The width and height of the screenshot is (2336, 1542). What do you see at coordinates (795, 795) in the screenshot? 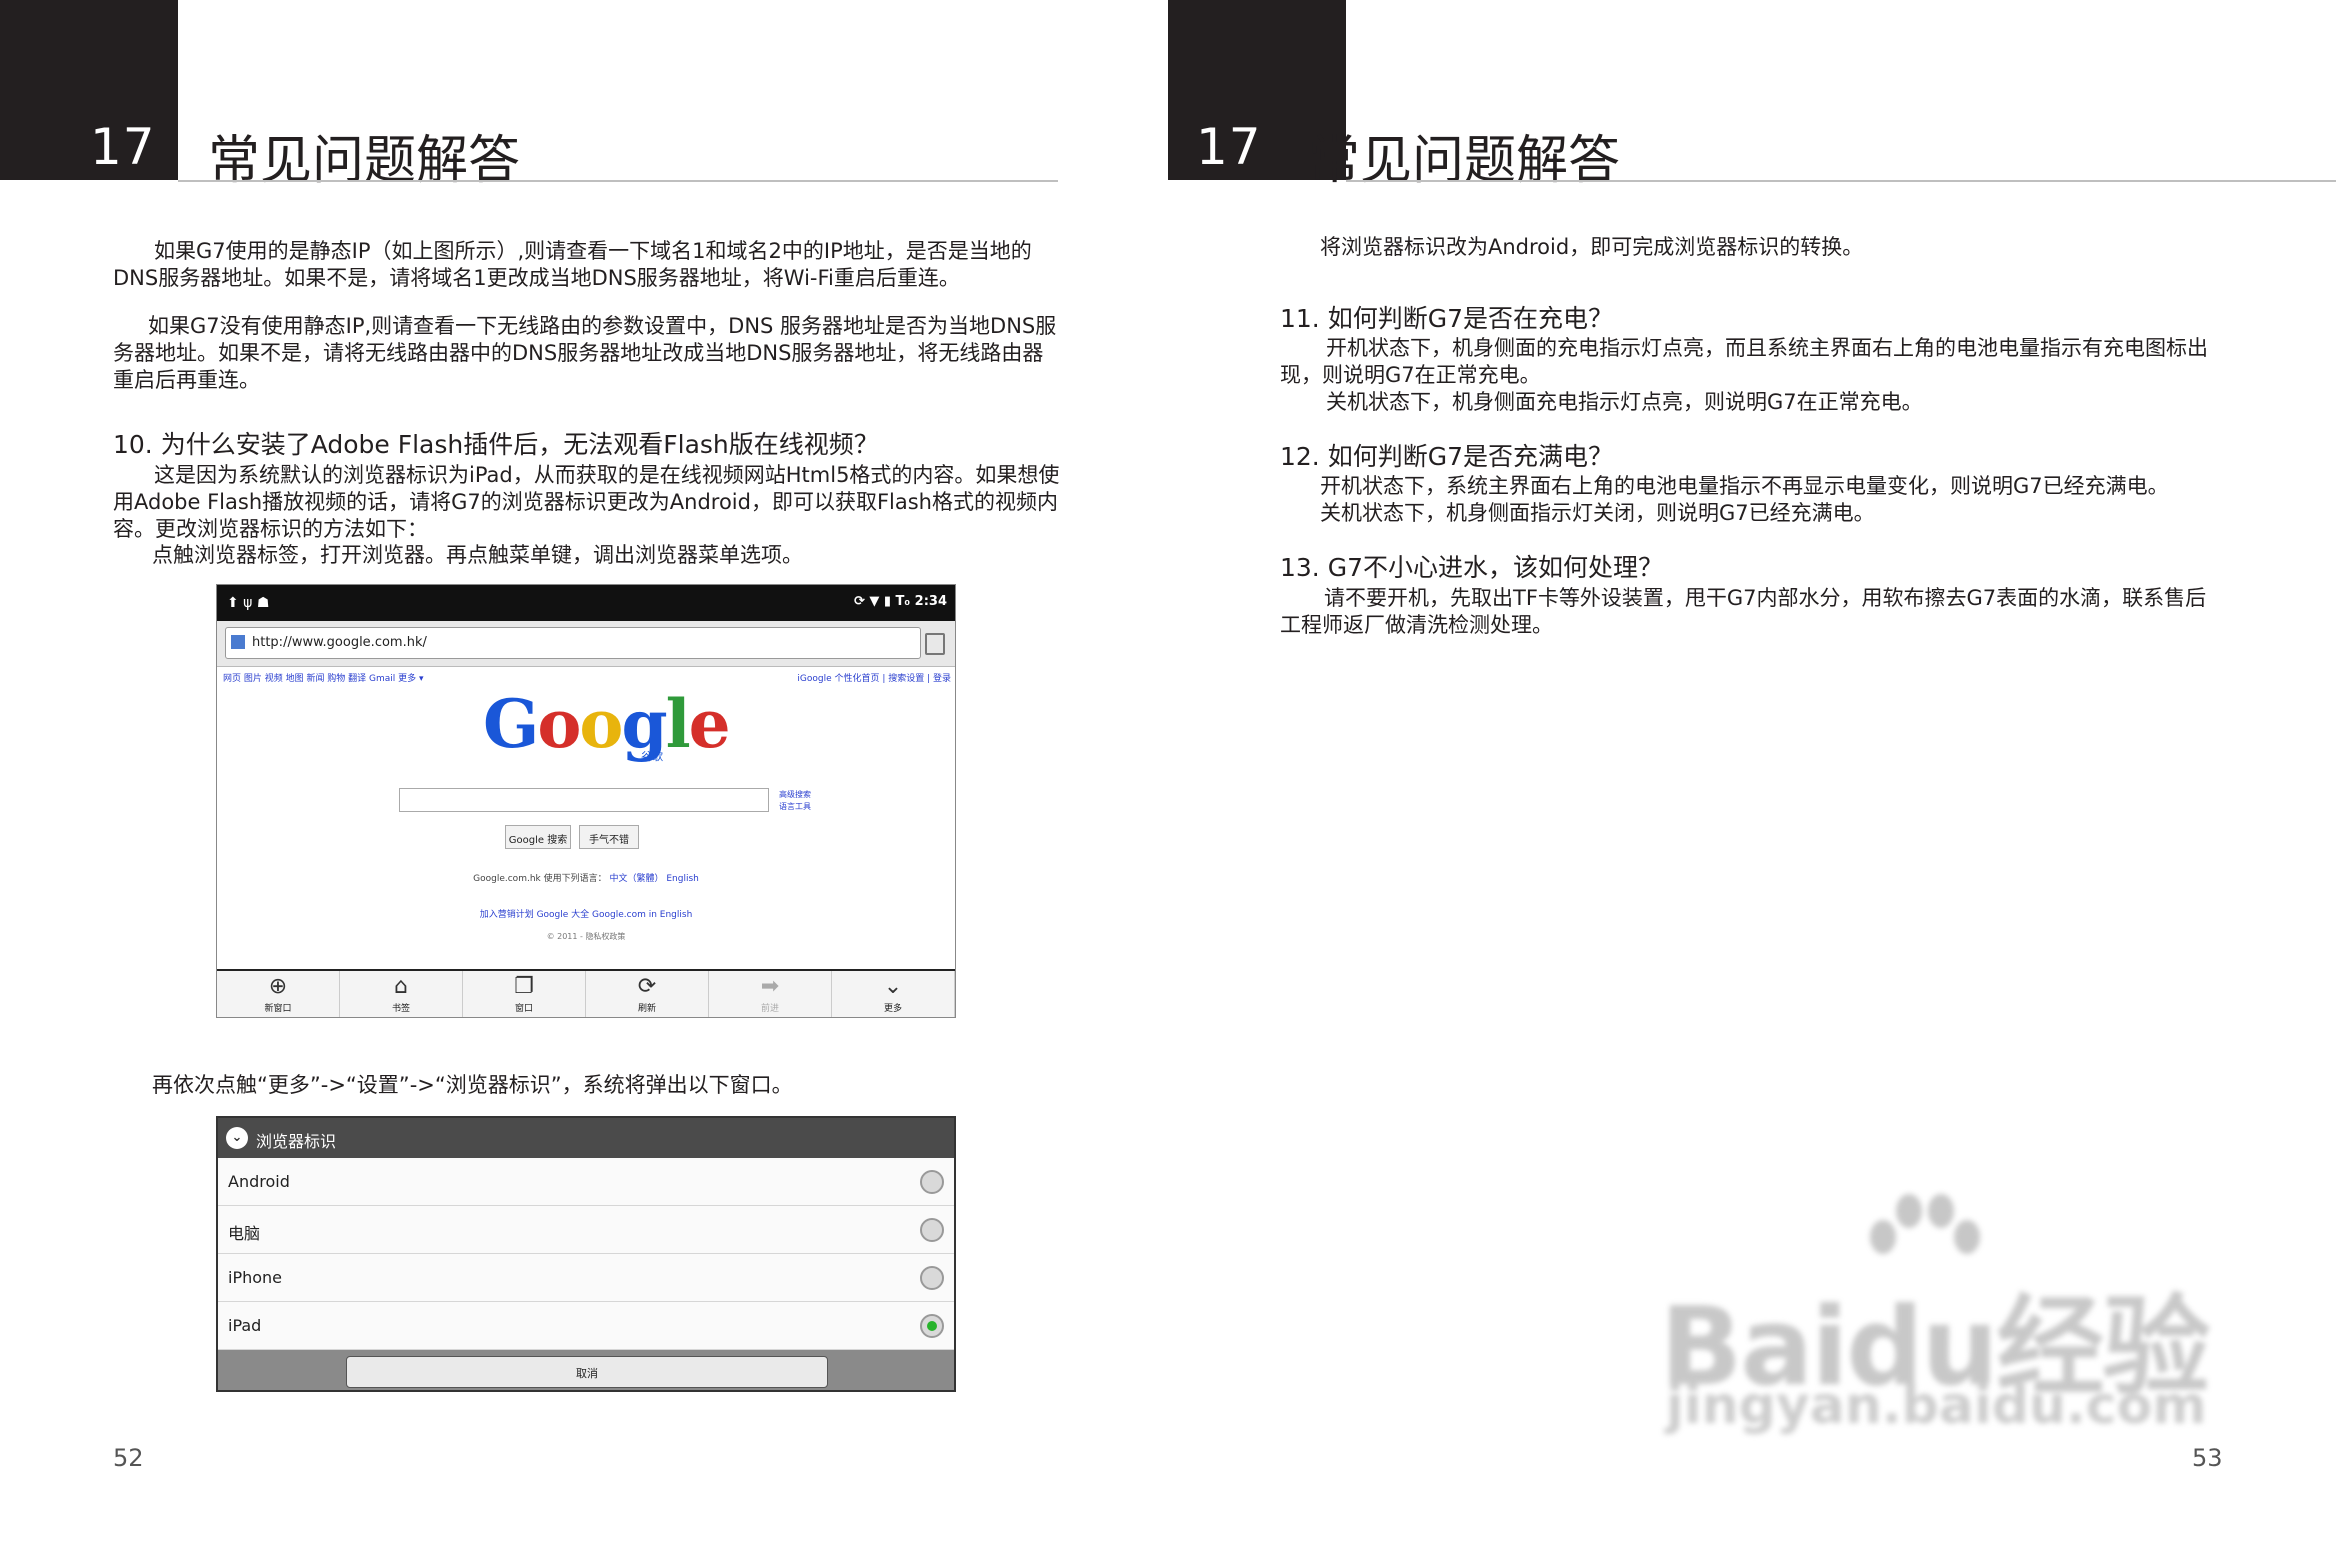
I see `advanced-search-link: 高级搜索` at bounding box center [795, 795].